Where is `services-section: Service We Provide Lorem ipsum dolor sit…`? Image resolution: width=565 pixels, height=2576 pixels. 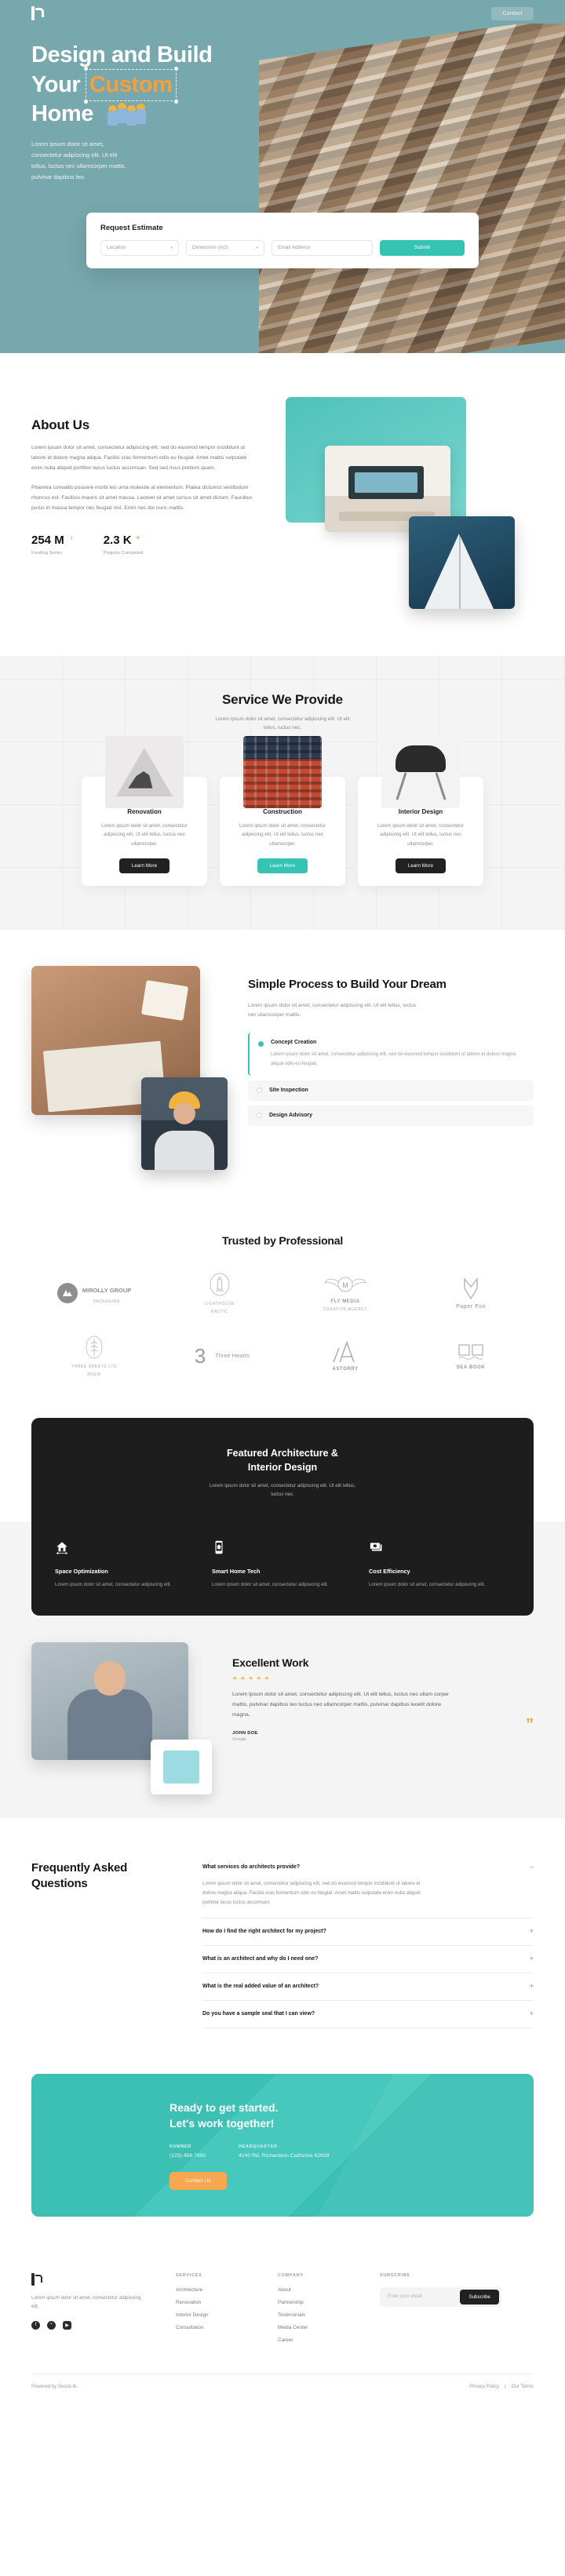
services-section: Service We Provide Lorem ipsum dolor sit… is located at coordinates (282, 793).